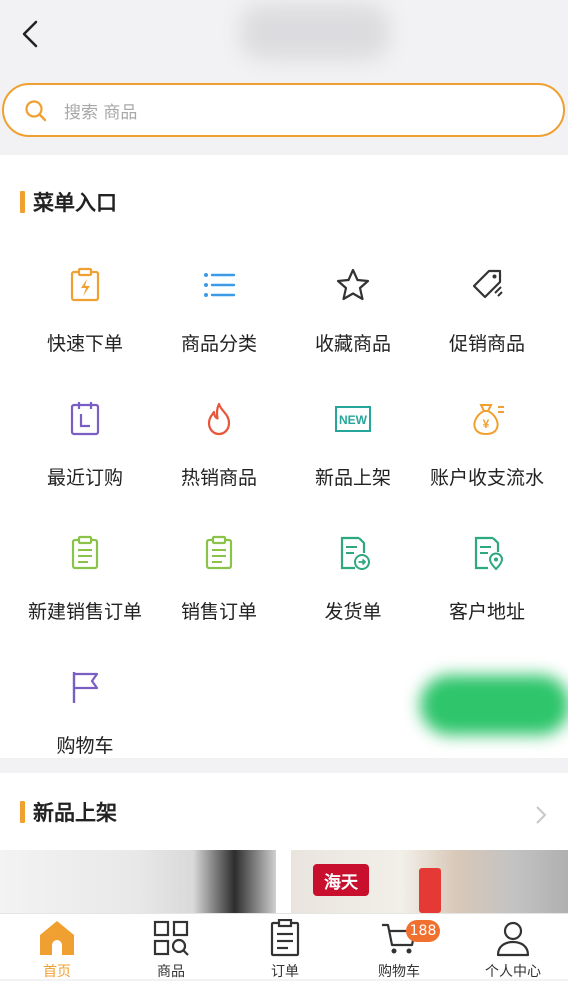 Image resolution: width=568 pixels, height=981 pixels. What do you see at coordinates (57, 938) in the screenshot?
I see `home-icon` at bounding box center [57, 938].